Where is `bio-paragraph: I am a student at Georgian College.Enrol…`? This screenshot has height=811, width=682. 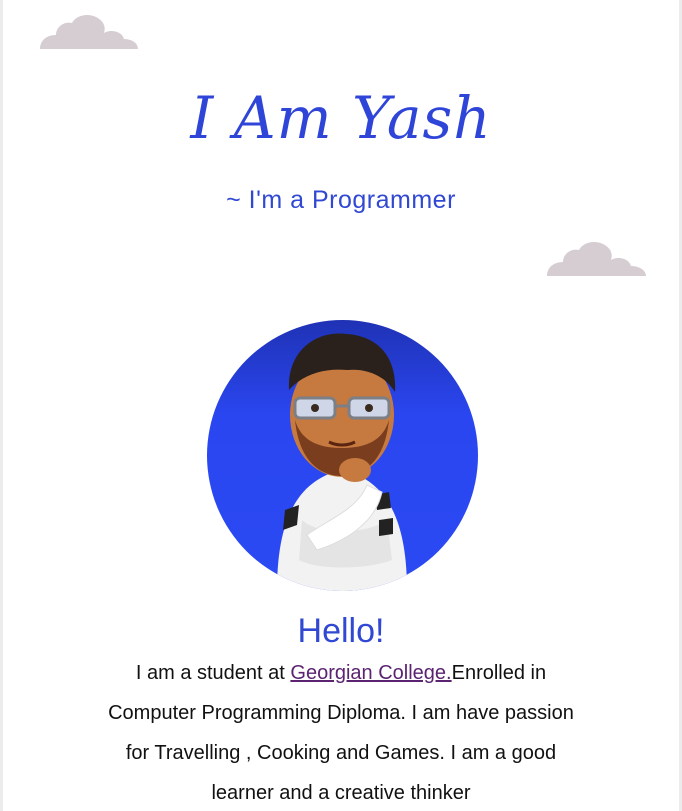 bio-paragraph: I am a student at Georgian College.Enrol… is located at coordinates (341, 732).